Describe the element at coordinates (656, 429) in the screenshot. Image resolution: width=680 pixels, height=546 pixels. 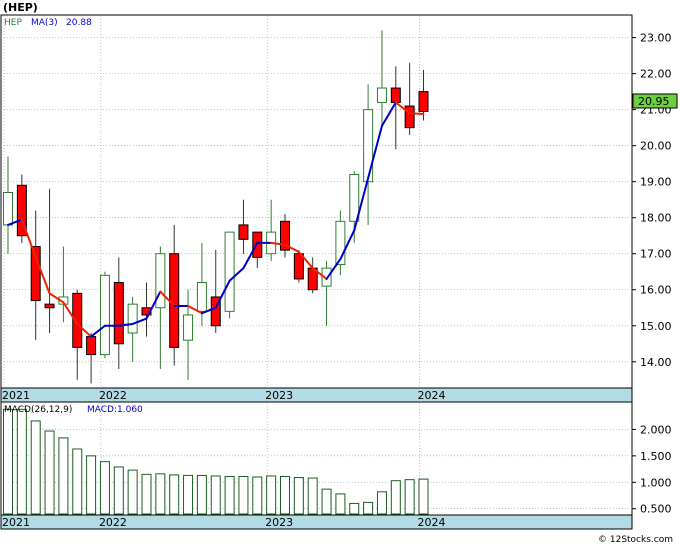
I see `macd-y-tick-label: 2.000` at that location.